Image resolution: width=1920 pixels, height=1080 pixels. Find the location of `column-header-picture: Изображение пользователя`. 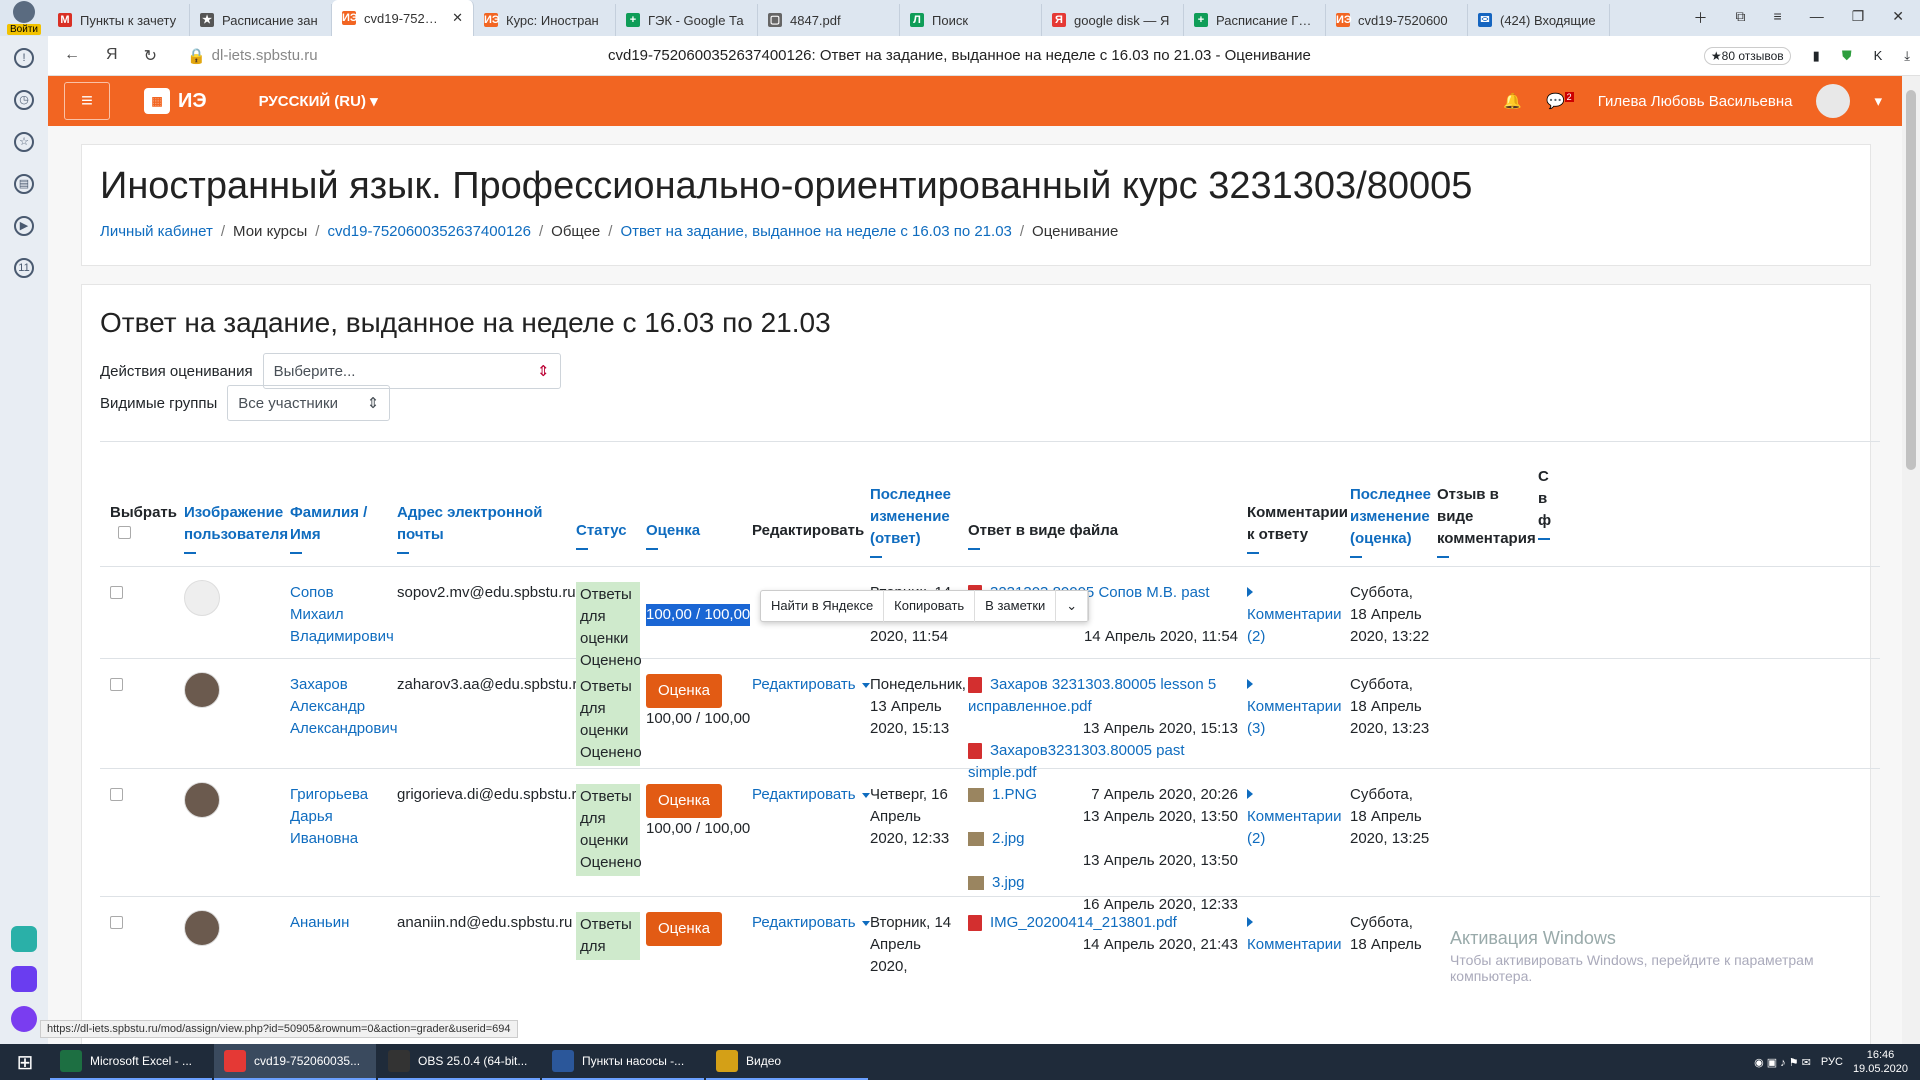

column-header-picture: Изображение пользователя is located at coordinates (236, 528).